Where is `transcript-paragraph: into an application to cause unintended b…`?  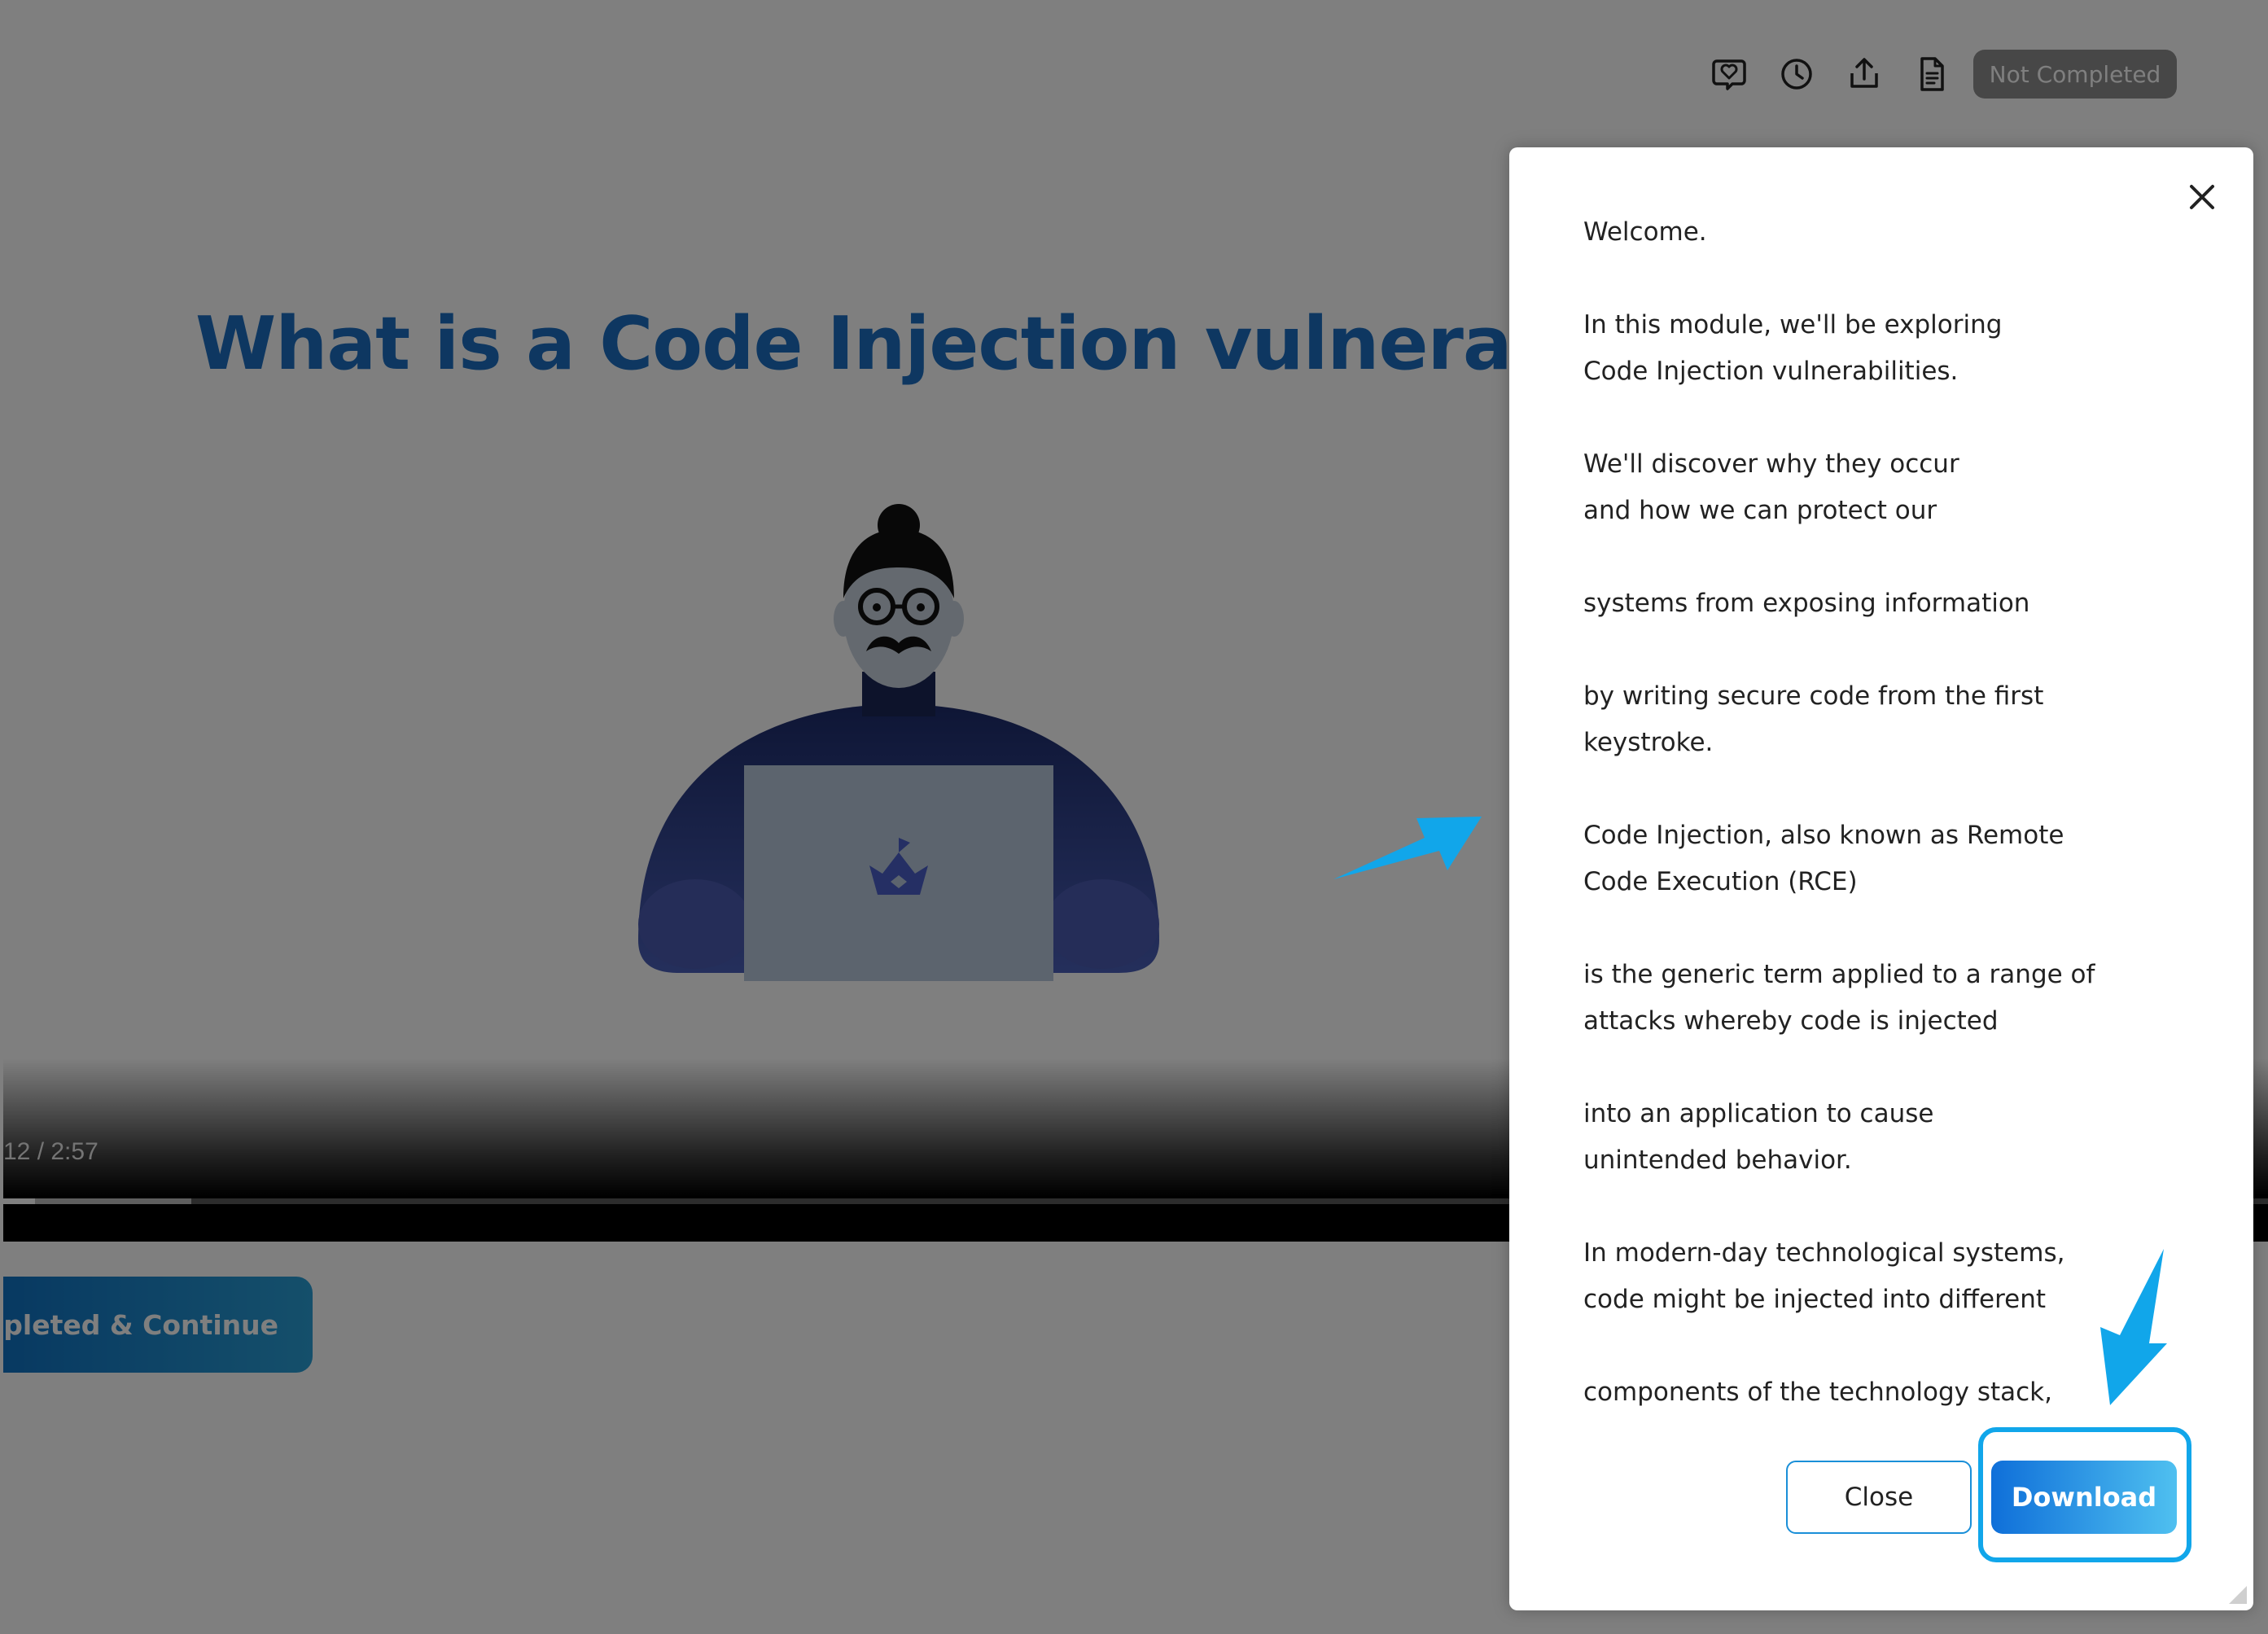 transcript-paragraph: into an application to cause unintended b… is located at coordinates (1876, 1137).